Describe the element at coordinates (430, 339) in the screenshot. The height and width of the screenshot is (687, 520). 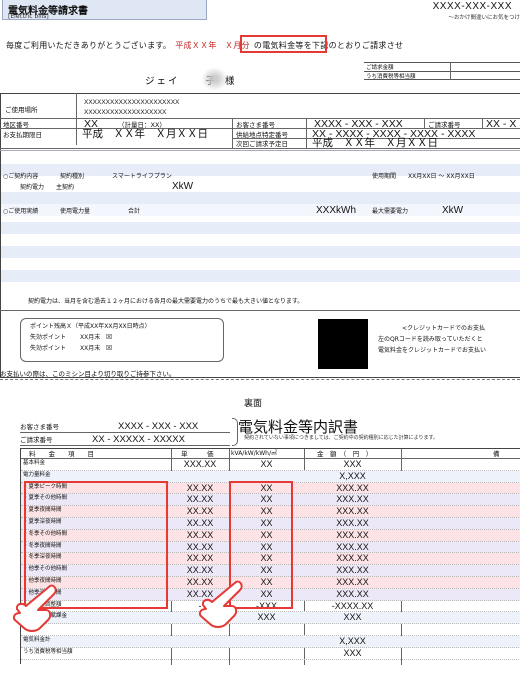
I see `card-text-2: 左のQRコードを読み取っていただくと` at that location.